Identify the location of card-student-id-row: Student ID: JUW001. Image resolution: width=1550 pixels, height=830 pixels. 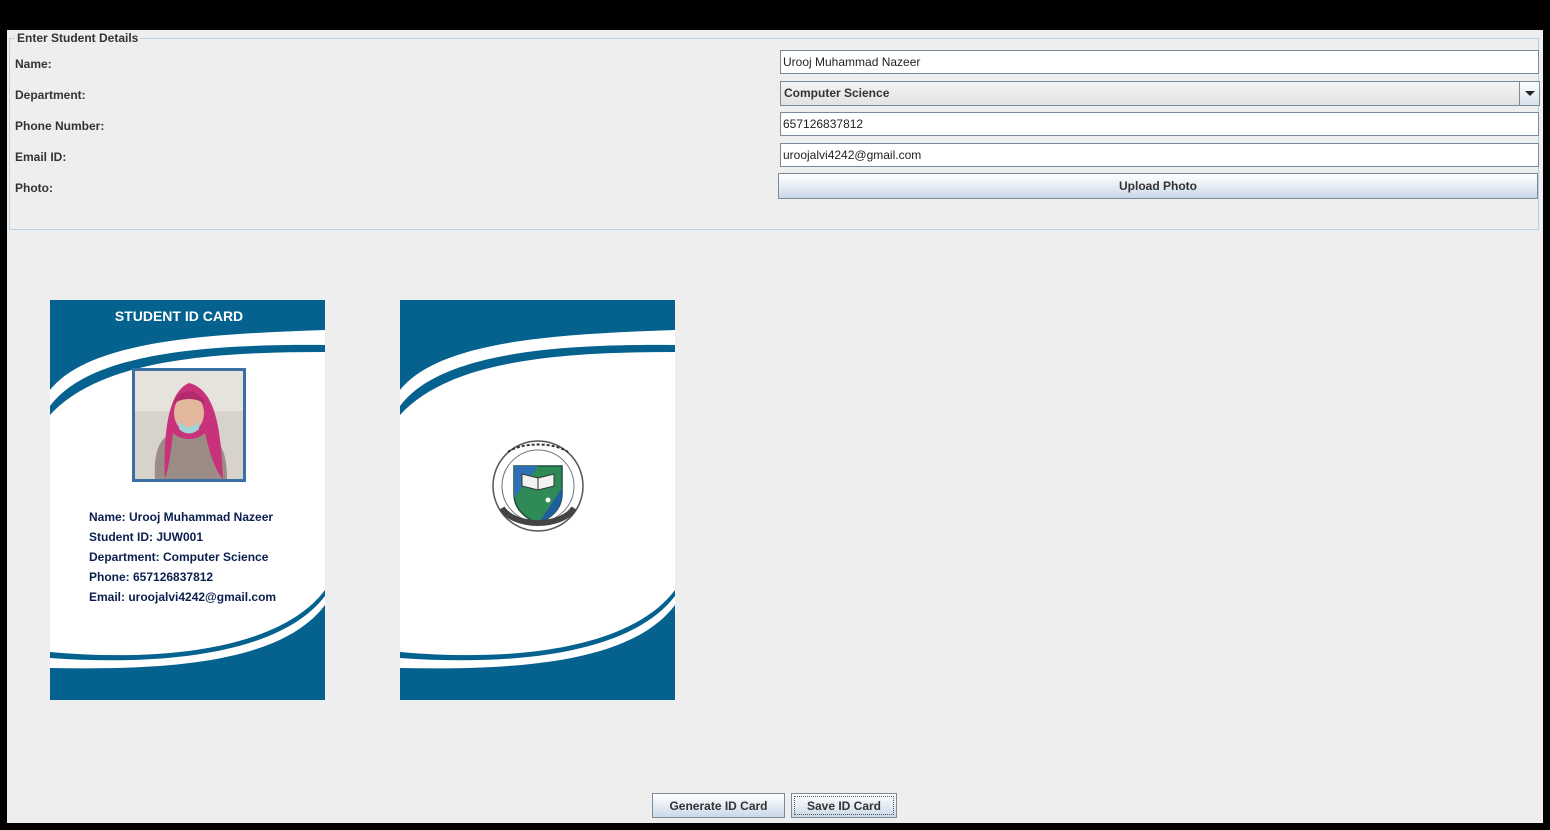
(146, 537).